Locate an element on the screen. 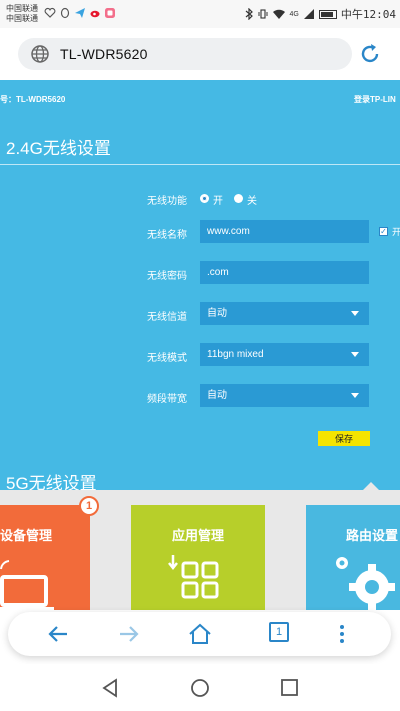 The width and height of the screenshot is (400, 711). home-circle-icon is located at coordinates (200, 688).